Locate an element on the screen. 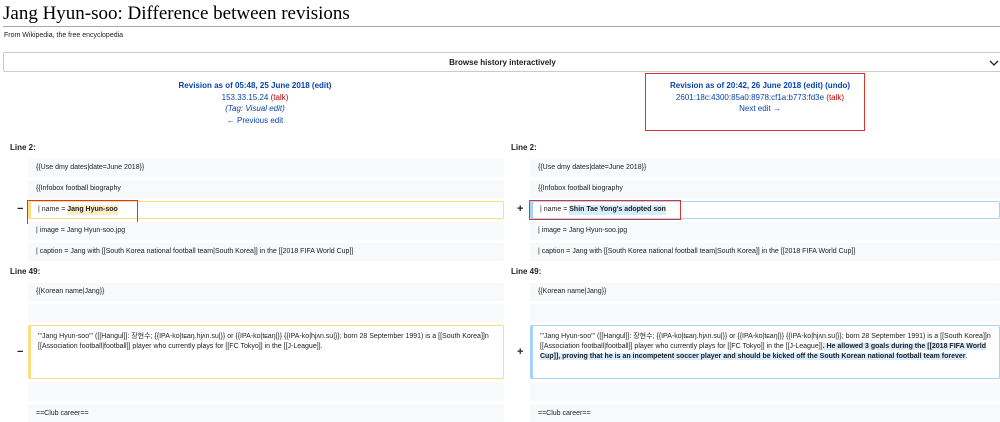  title-divider is located at coordinates (501, 26).